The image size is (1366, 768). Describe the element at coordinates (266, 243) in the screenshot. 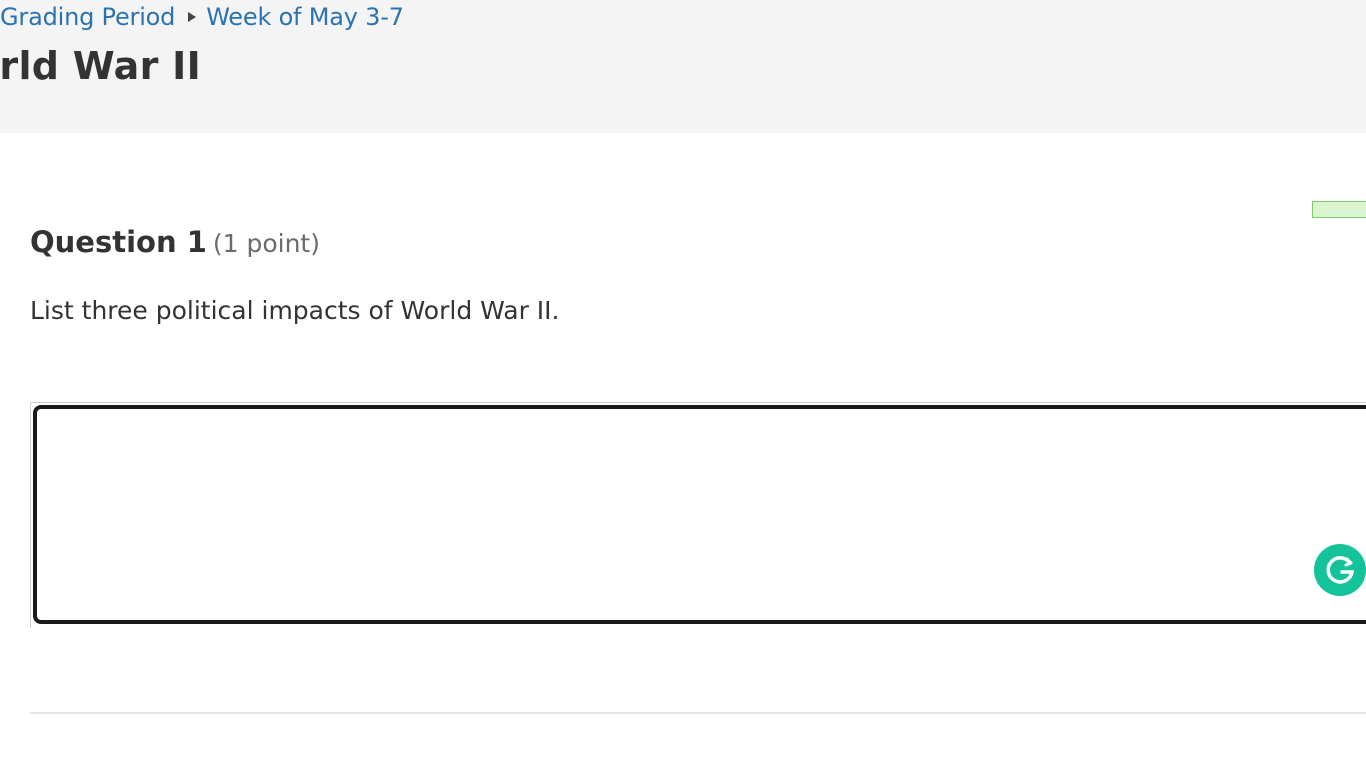

I see `question-points: (1 point)` at that location.